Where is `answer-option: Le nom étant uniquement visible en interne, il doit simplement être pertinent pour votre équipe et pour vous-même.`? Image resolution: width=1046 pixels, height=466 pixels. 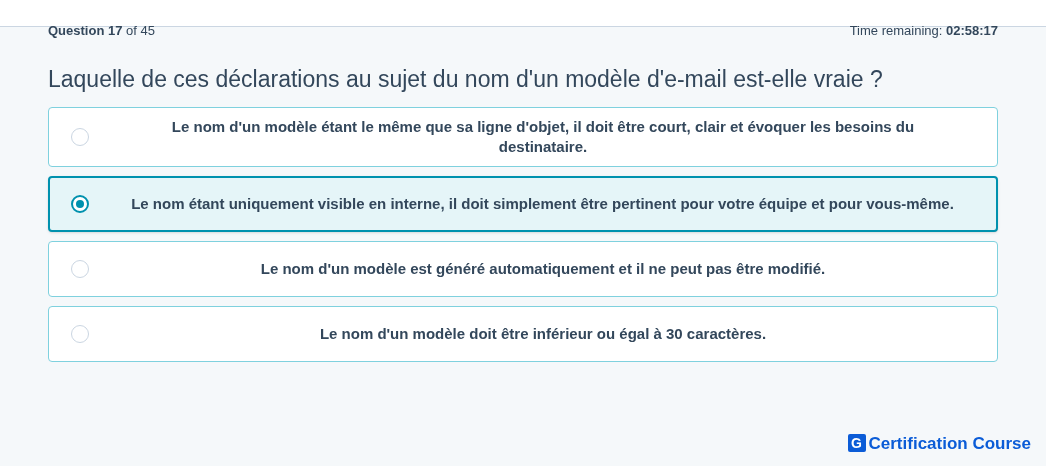
answer-option: Le nom étant uniquement visible en interne, il doit simplement être pertinent pour votre équipe et pour vous-même. is located at coordinates (523, 204).